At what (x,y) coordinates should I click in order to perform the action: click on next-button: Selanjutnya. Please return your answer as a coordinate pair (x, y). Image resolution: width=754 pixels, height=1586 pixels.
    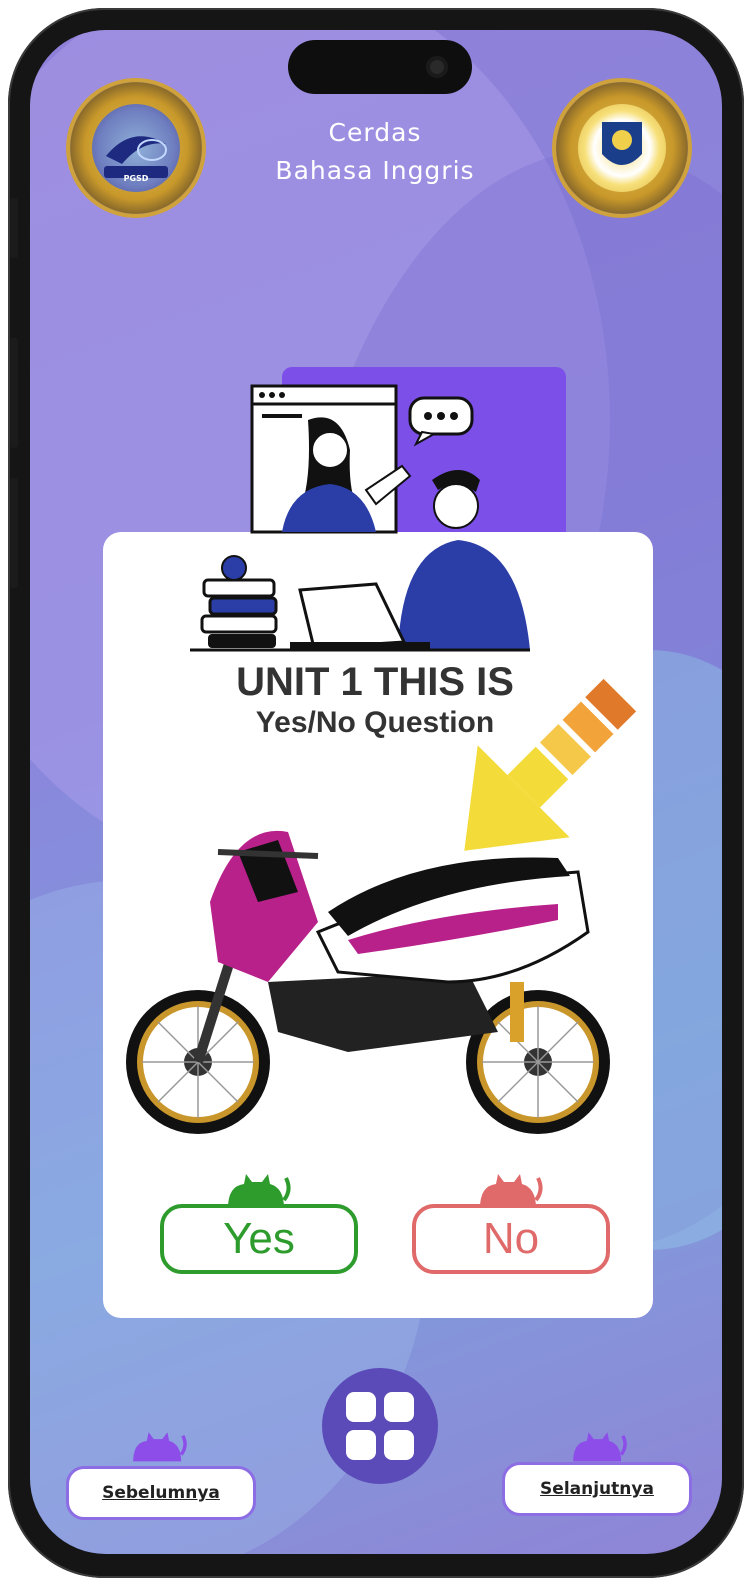
    Looking at the image, I should click on (597, 1489).